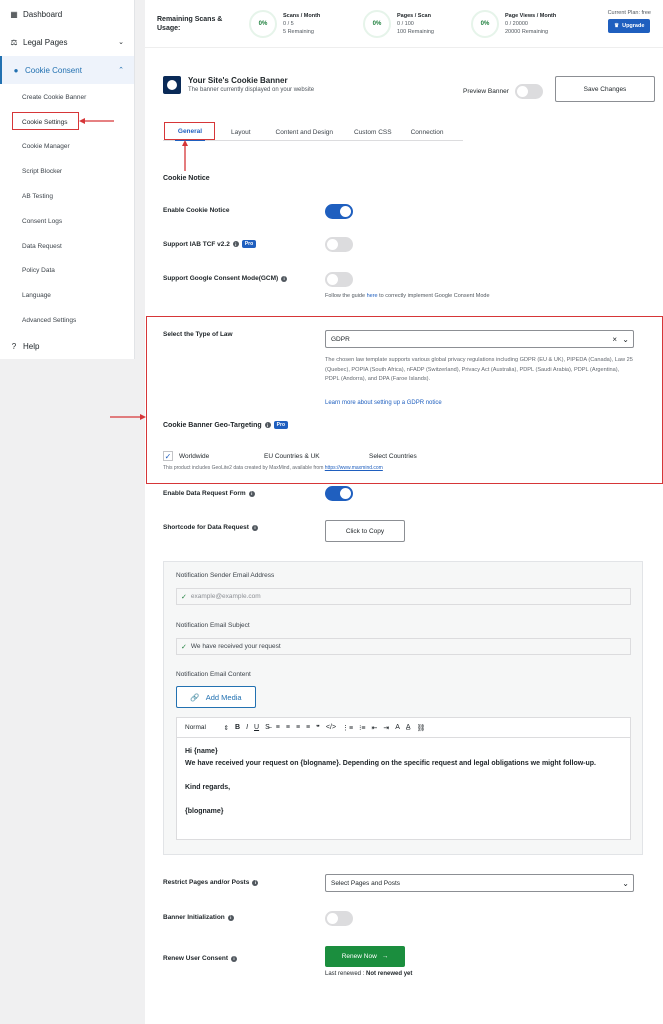 Image resolution: width=663 pixels, height=1024 pixels. What do you see at coordinates (67, 271) in the screenshot?
I see `sidebar-subitem-policy-data: Policy Data` at bounding box center [67, 271].